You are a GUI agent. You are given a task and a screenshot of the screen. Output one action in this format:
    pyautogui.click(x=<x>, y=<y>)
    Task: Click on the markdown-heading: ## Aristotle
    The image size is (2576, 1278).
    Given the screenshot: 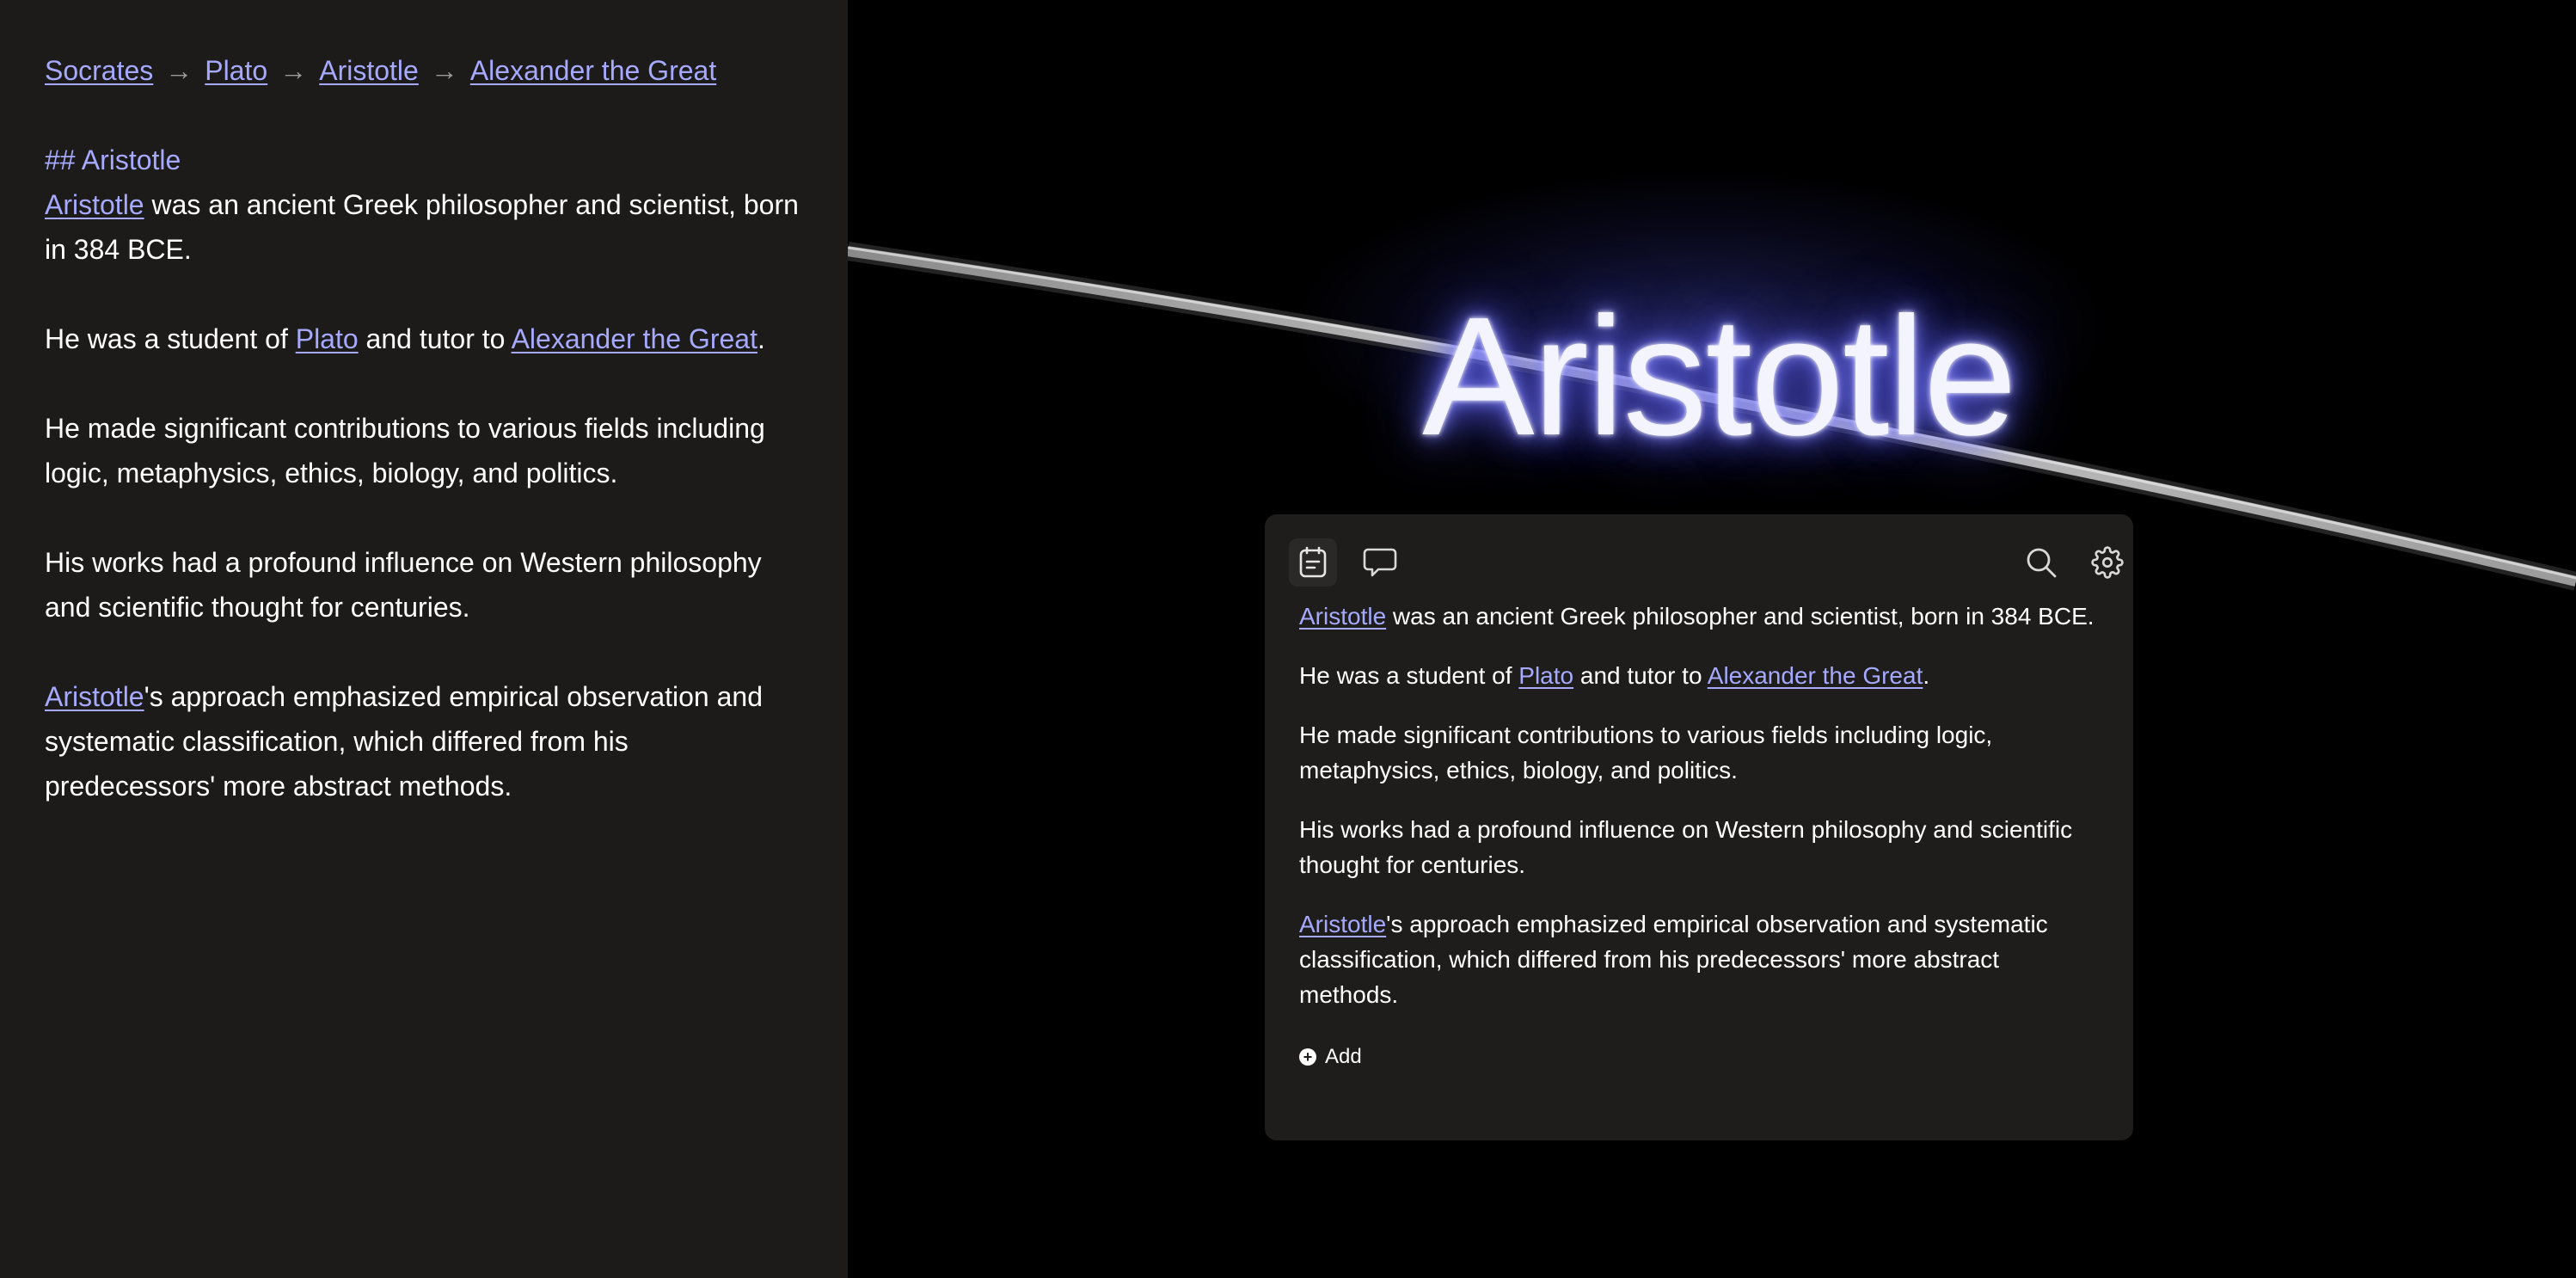 What is the action you would take?
    pyautogui.click(x=113, y=159)
    